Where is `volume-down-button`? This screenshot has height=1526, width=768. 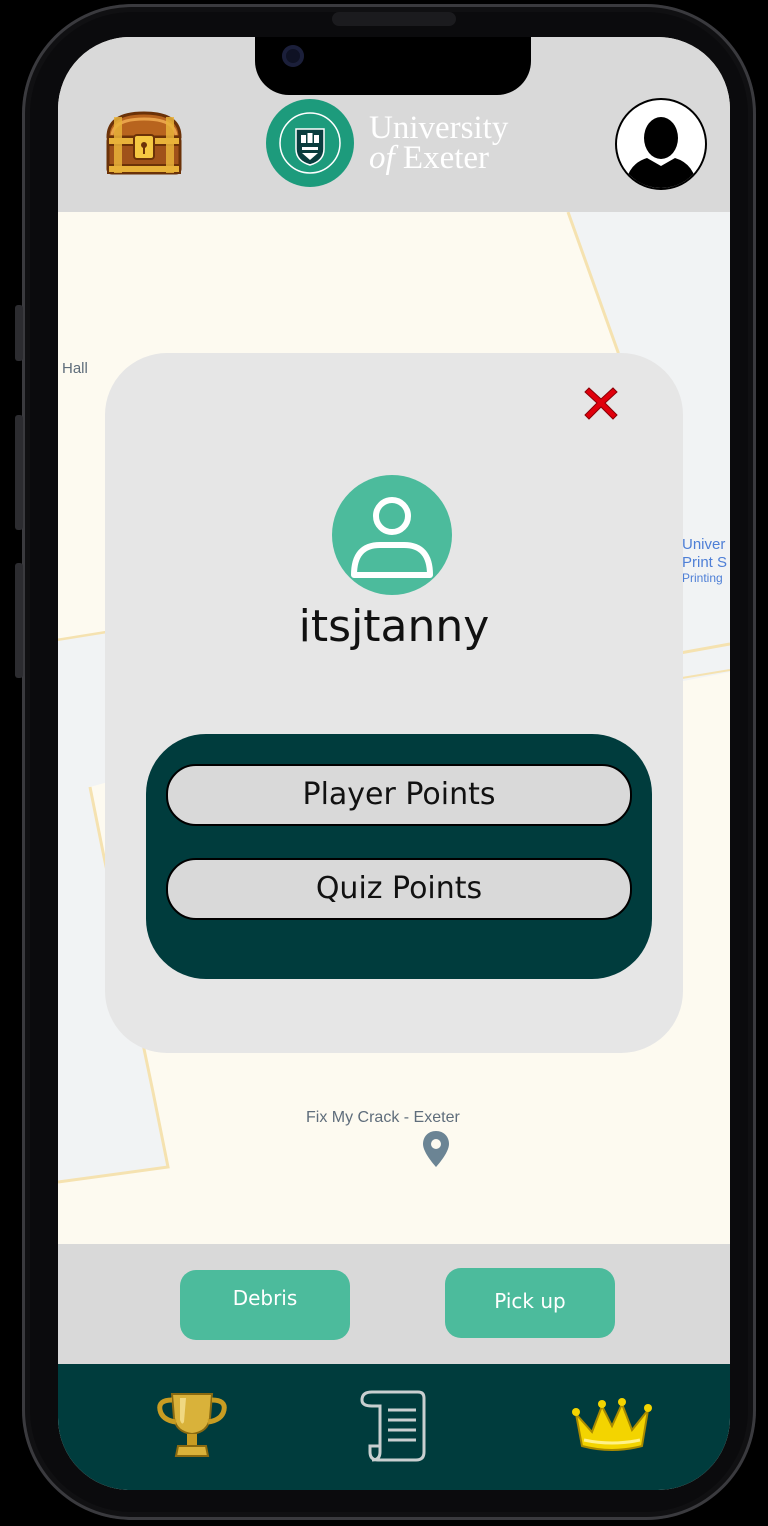
volume-down-button is located at coordinates (19, 620).